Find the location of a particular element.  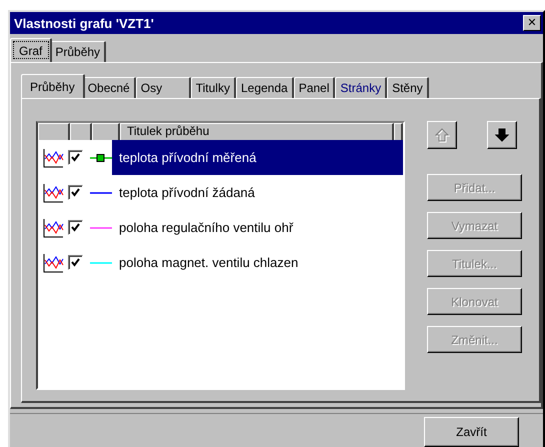

close-button: ✕ is located at coordinates (532, 23).